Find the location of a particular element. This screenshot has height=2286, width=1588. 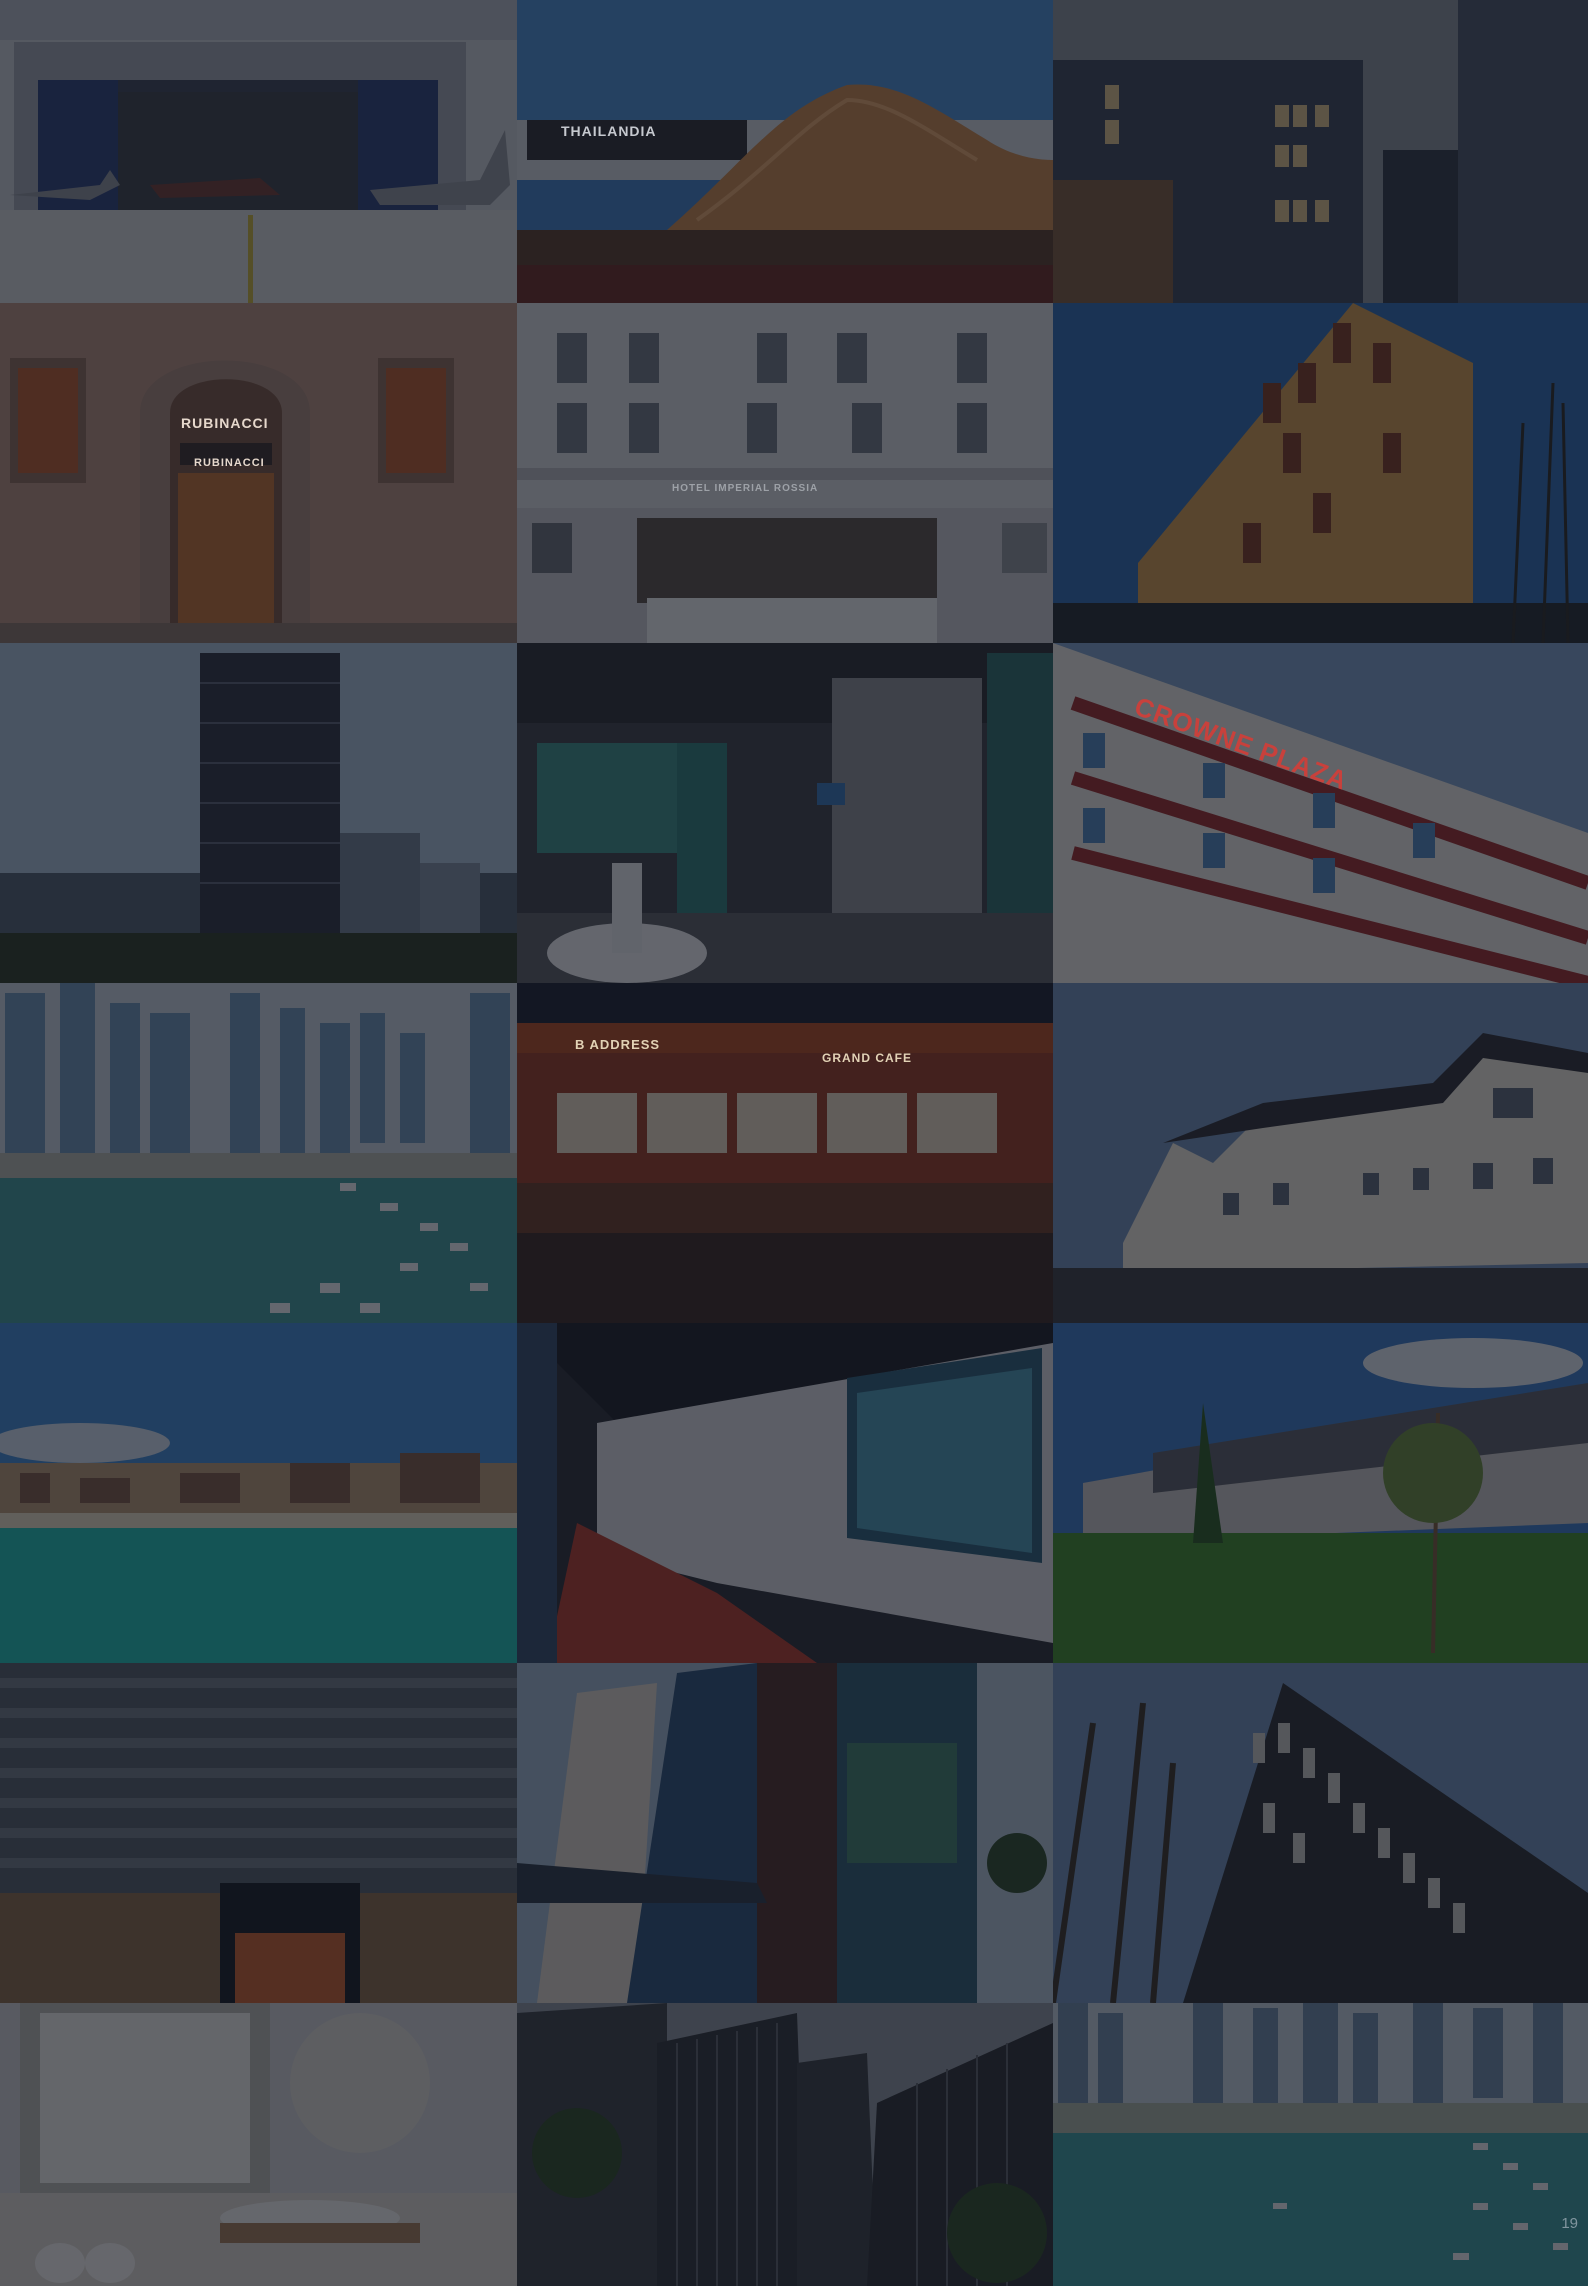

gallery-tile-beach-resort is located at coordinates (258, 1493).